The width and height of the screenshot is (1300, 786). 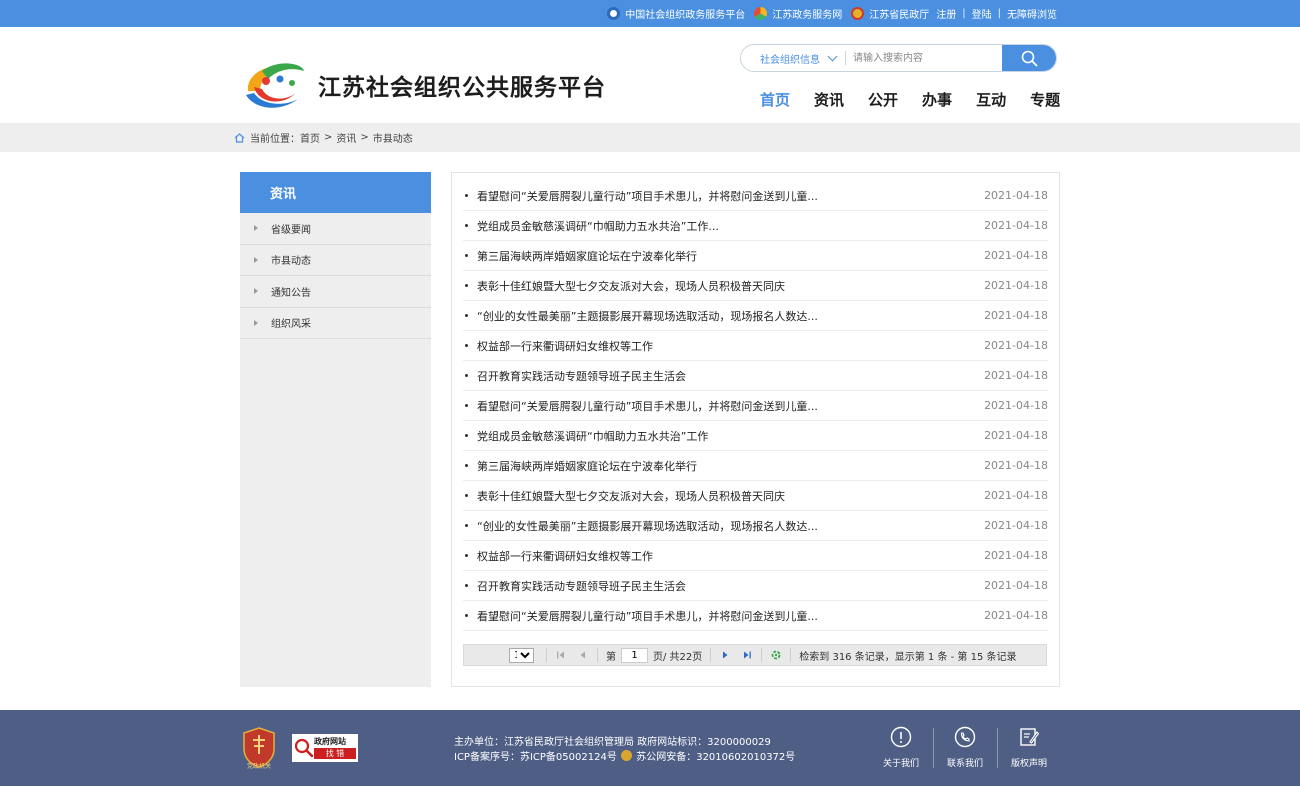 I want to click on list-item-title: 党组成员金敏慈溪调研“巾帼助力五水共治”工作, so click(x=697, y=436).